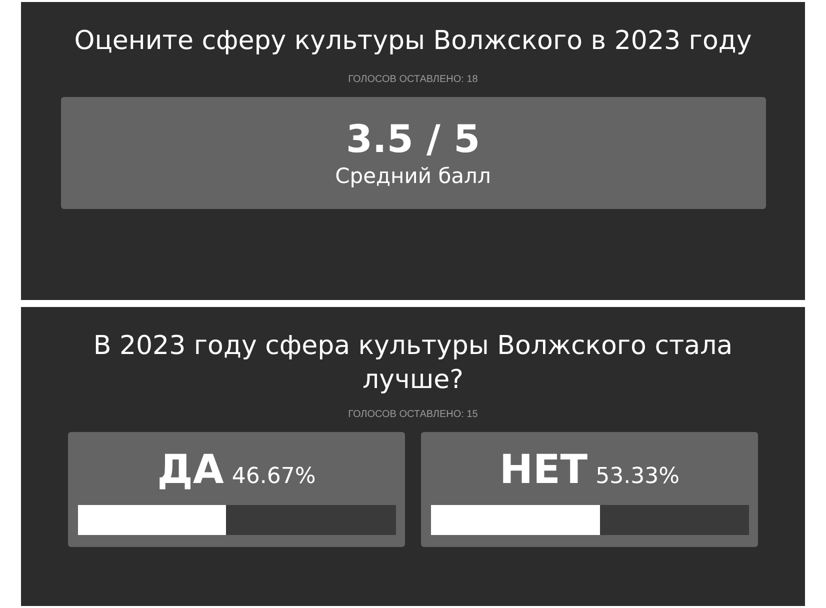  Describe the element at coordinates (413, 139) in the screenshot. I see `average-score: 3.5 / 5` at that location.